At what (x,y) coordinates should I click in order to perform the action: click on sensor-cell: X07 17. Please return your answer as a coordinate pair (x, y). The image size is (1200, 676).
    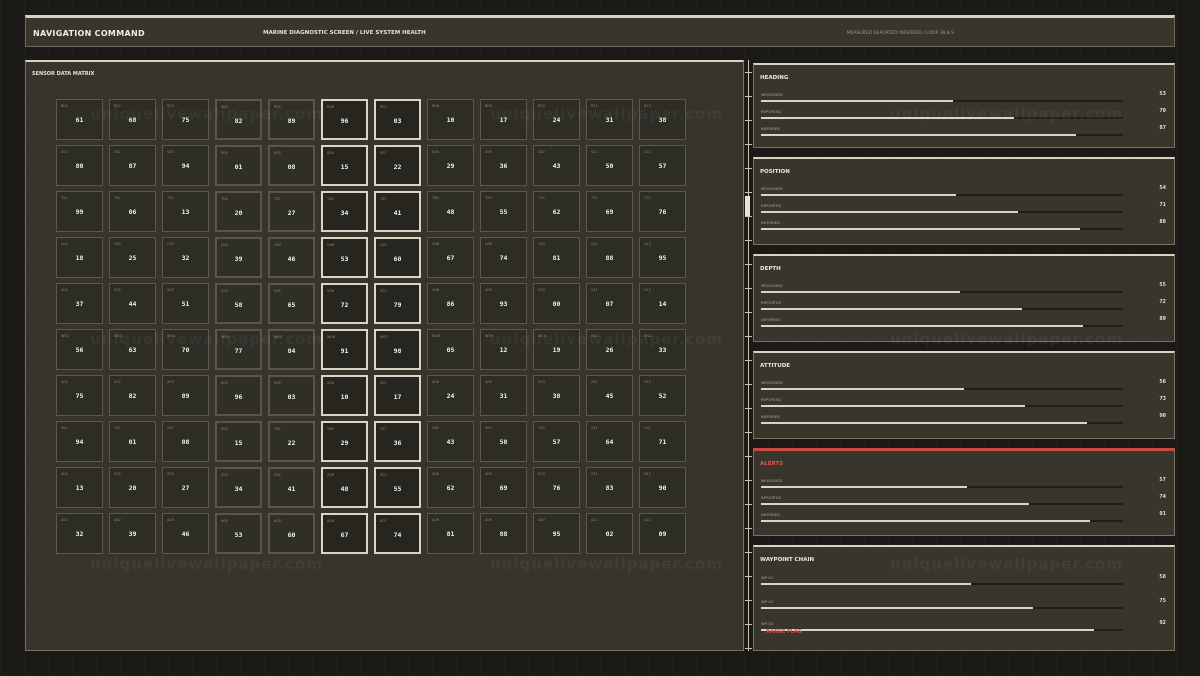
    Looking at the image, I should click on (397, 395).